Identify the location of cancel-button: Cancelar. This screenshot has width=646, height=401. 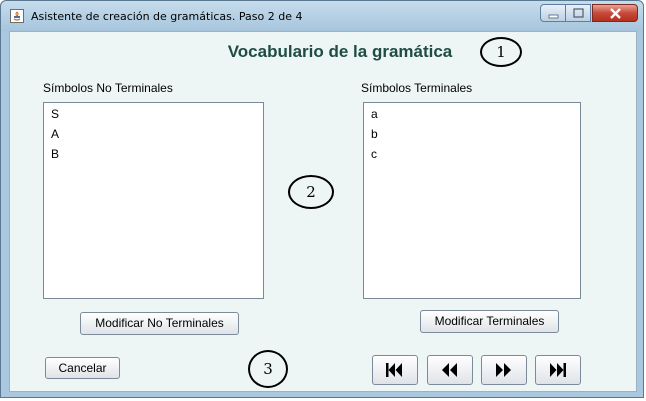
(82, 368).